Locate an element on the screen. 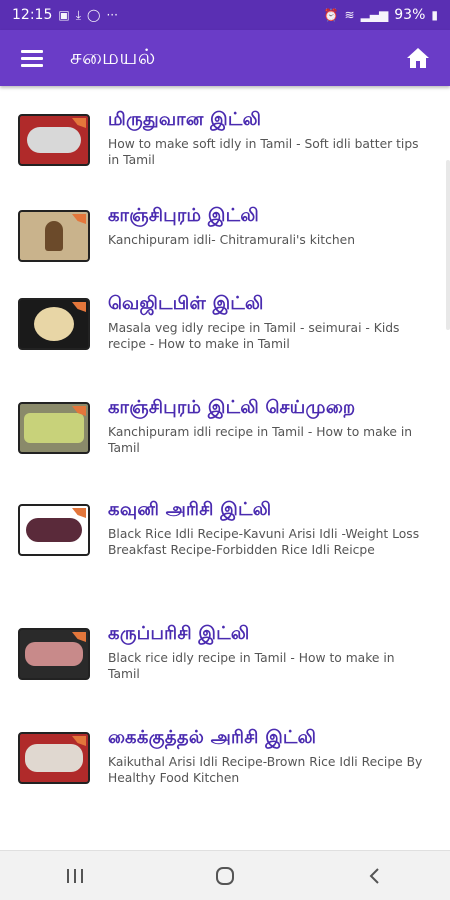  home-nav-button is located at coordinates (225, 876).